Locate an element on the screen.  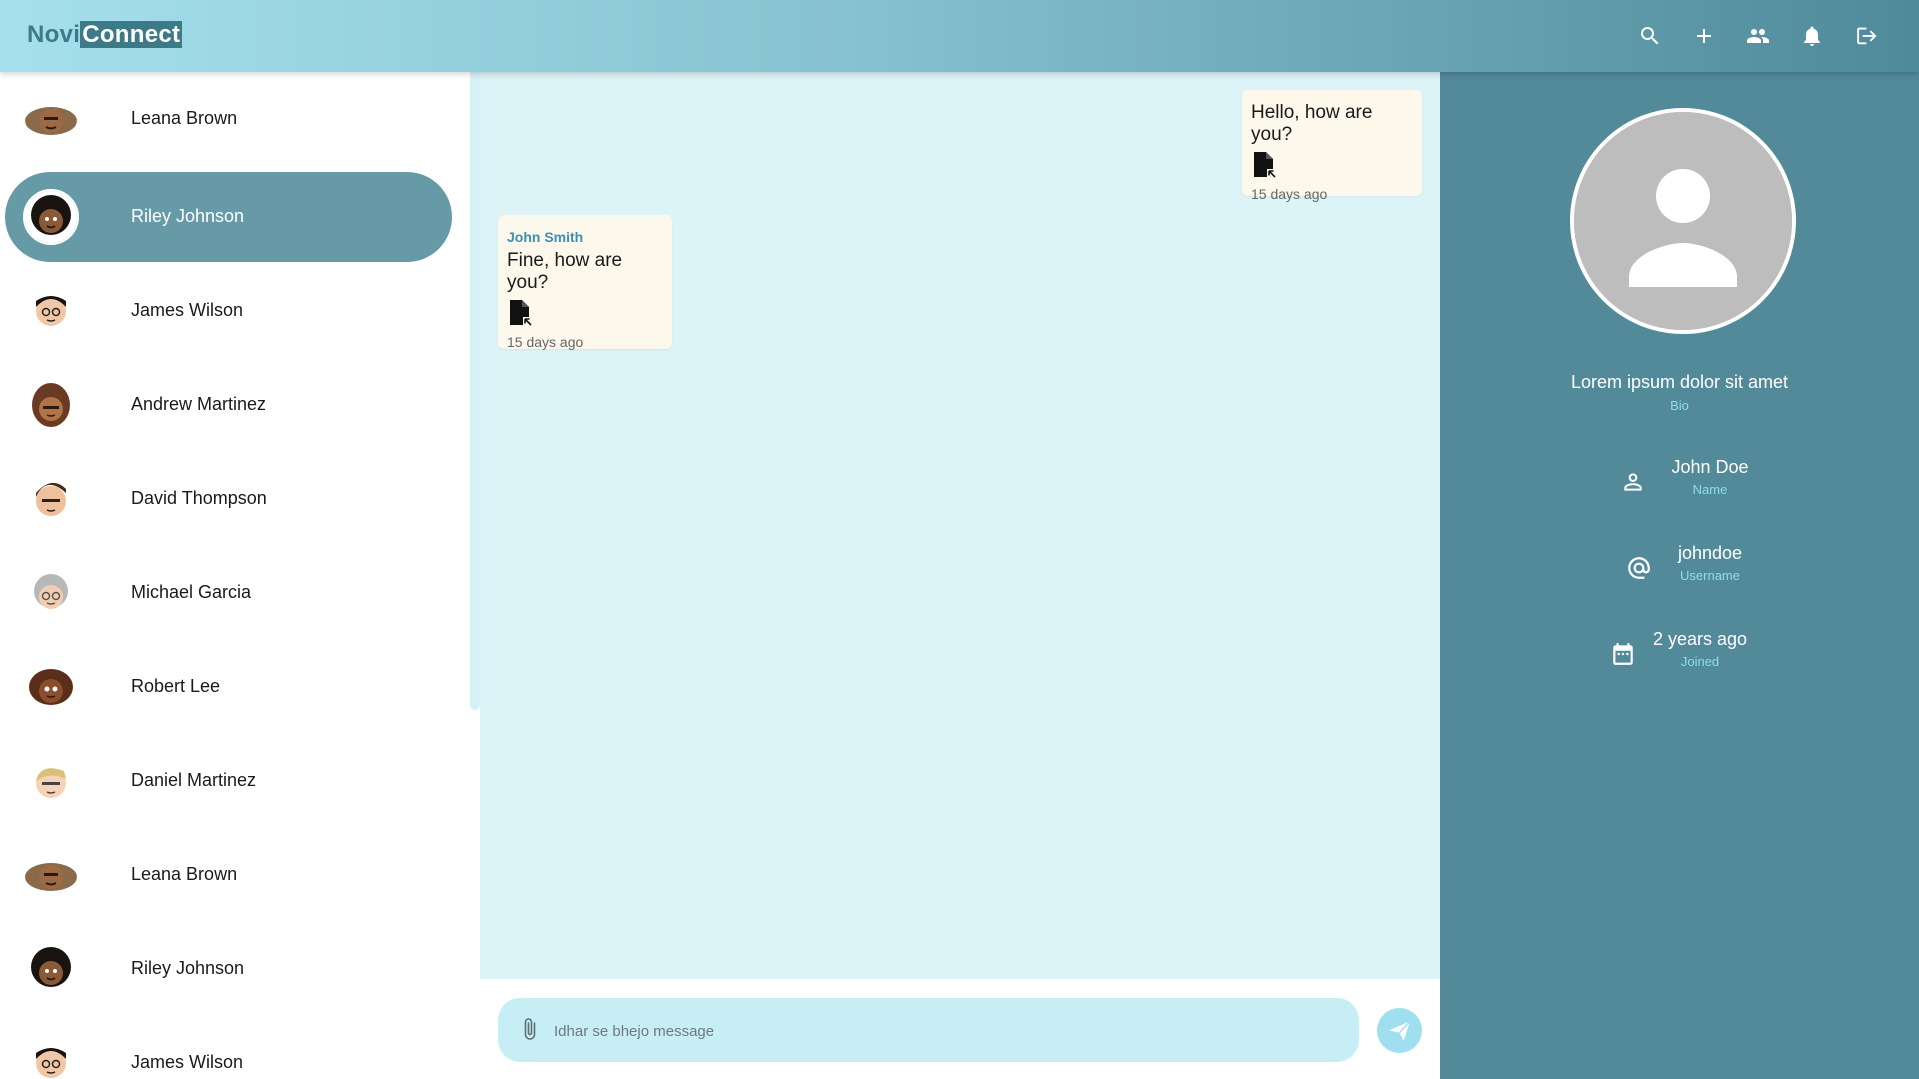
profile-name: John Doe is located at coordinates (1710, 467).